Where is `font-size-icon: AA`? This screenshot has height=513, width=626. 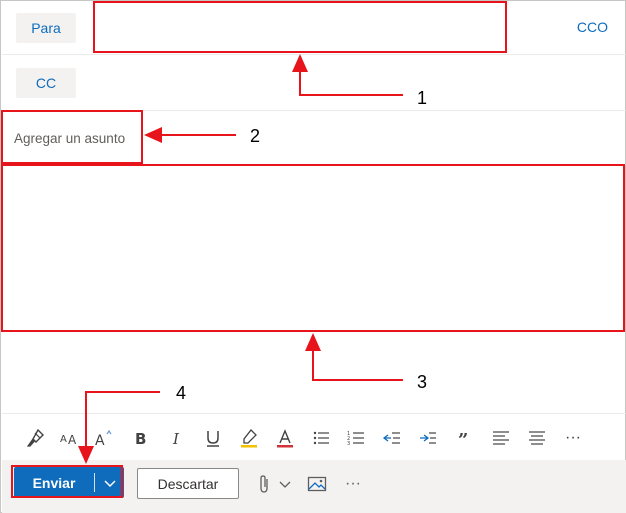
font-size-icon: AA is located at coordinates (69, 438).